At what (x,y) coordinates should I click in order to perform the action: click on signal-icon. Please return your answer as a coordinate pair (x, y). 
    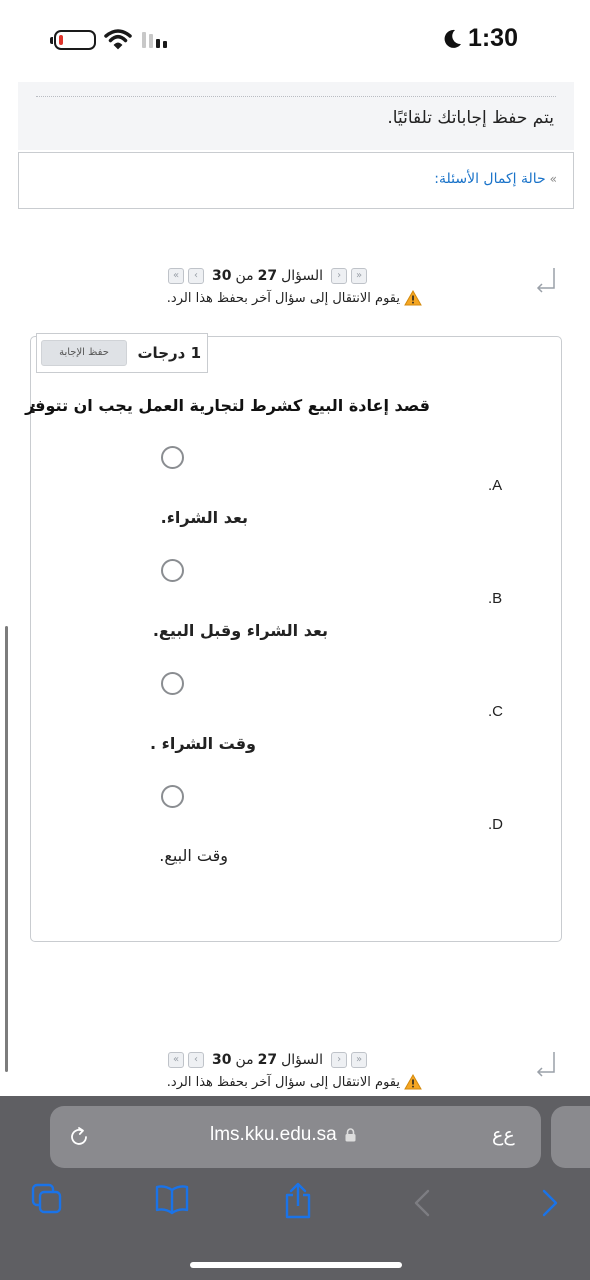
    Looking at the image, I should click on (154, 39).